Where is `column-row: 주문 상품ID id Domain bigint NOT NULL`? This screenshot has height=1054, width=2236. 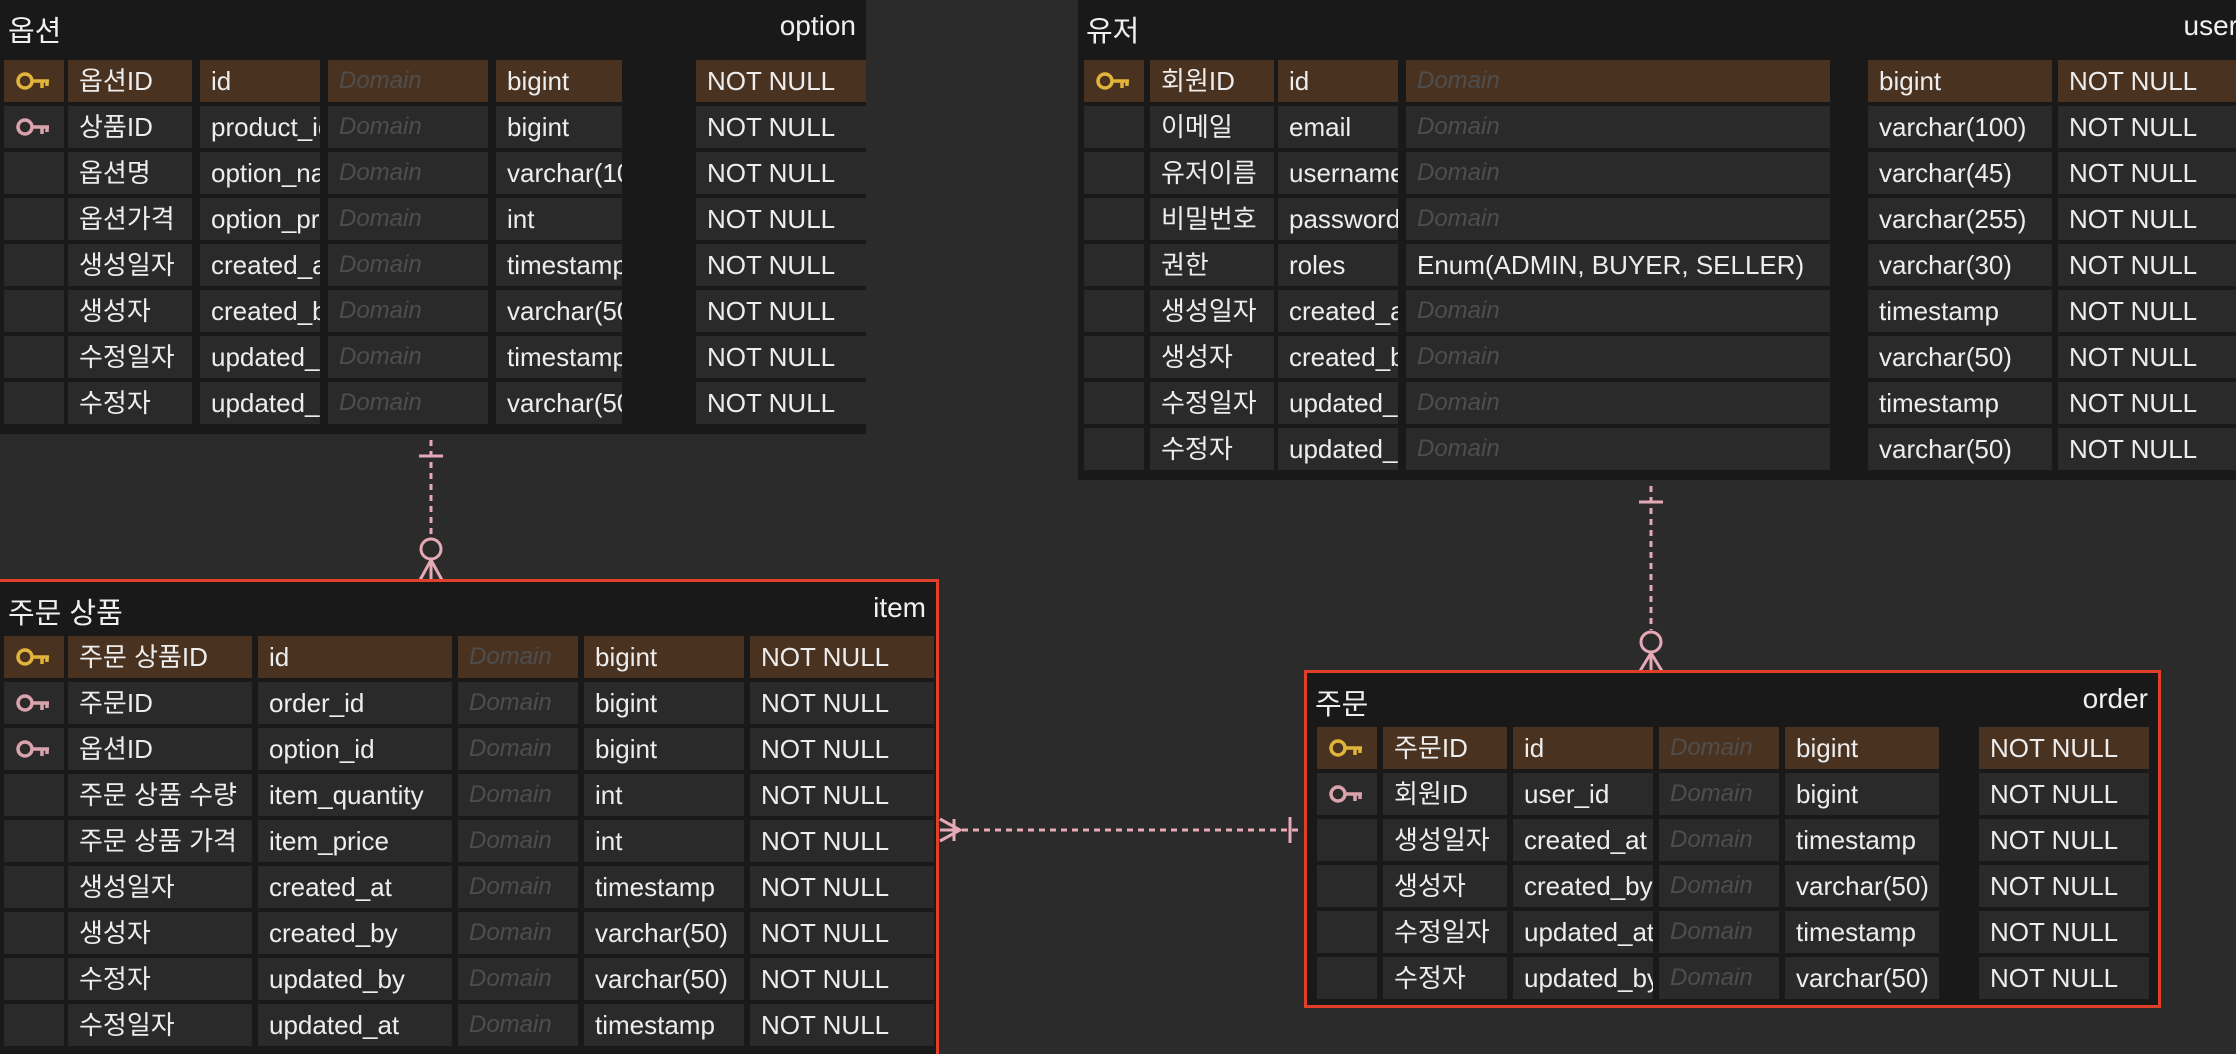
column-row: 주문 상품ID id Domain bigint NOT NULL is located at coordinates (468, 657).